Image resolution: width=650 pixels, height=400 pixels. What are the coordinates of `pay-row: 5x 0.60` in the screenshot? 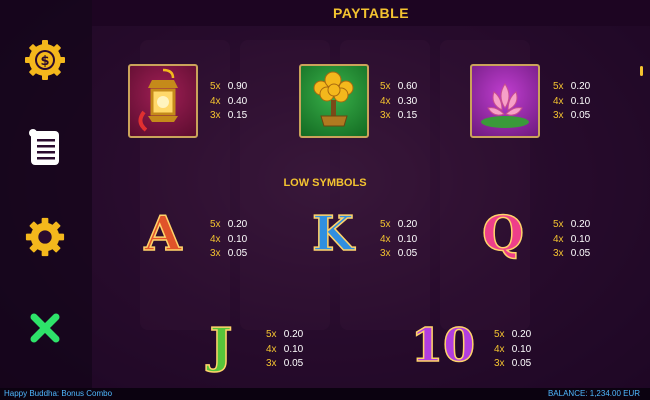 It's located at (398, 87).